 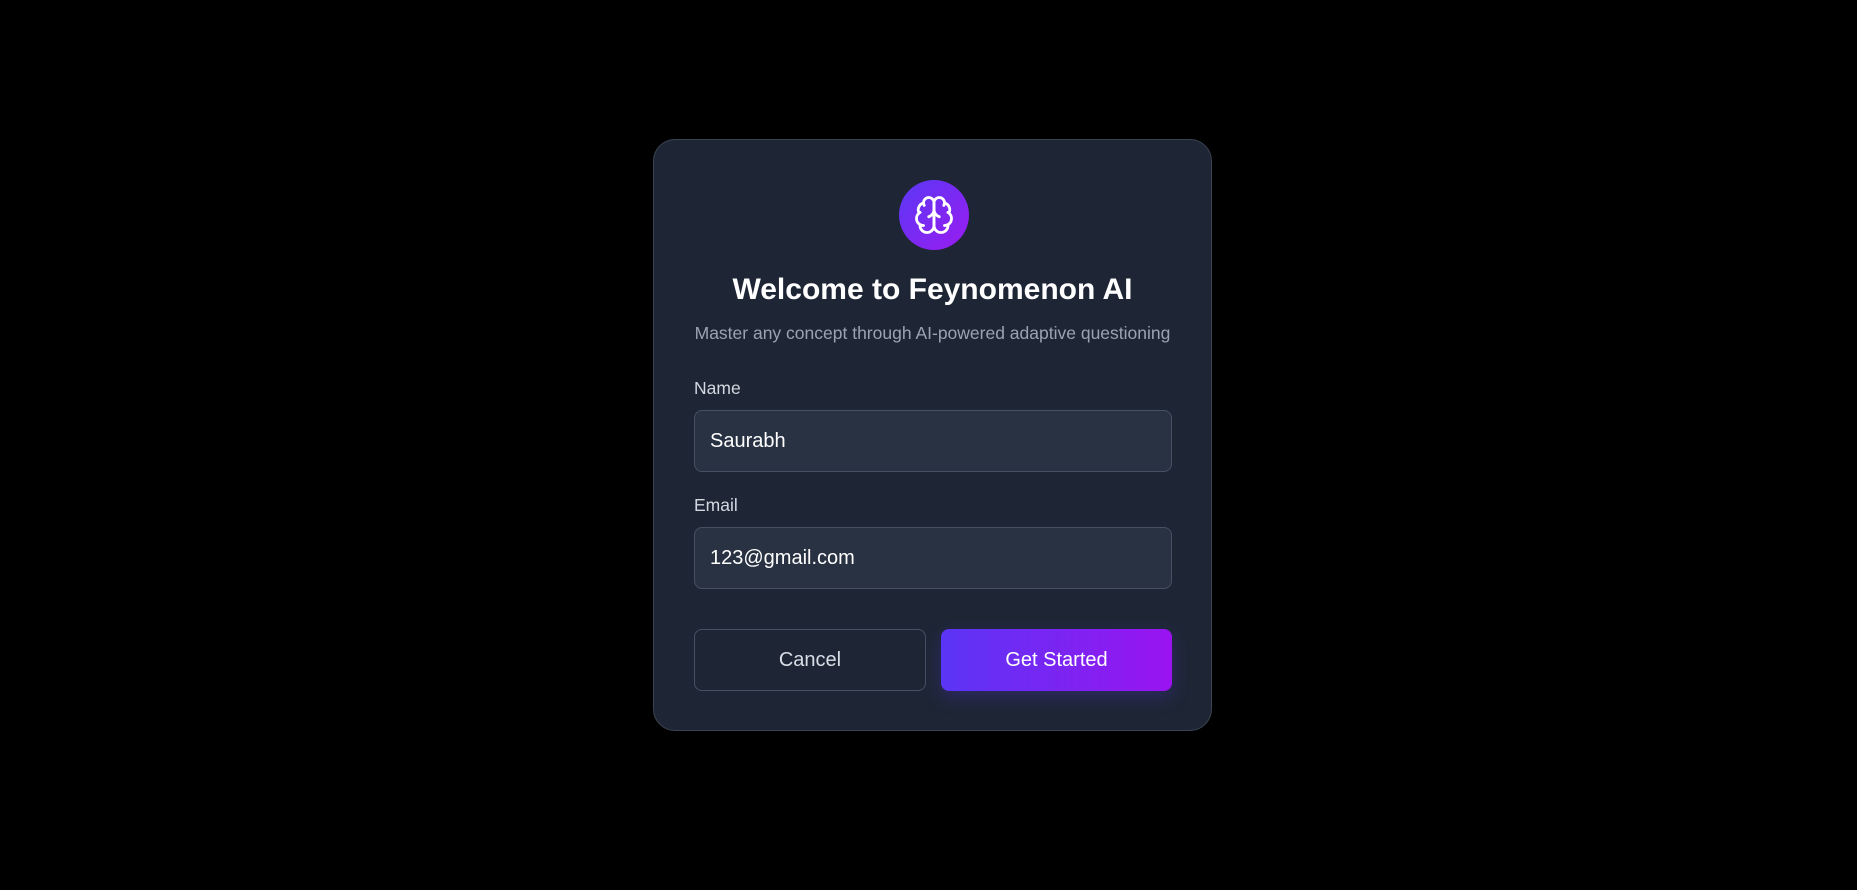 What do you see at coordinates (933, 558) in the screenshot?
I see `email-input` at bounding box center [933, 558].